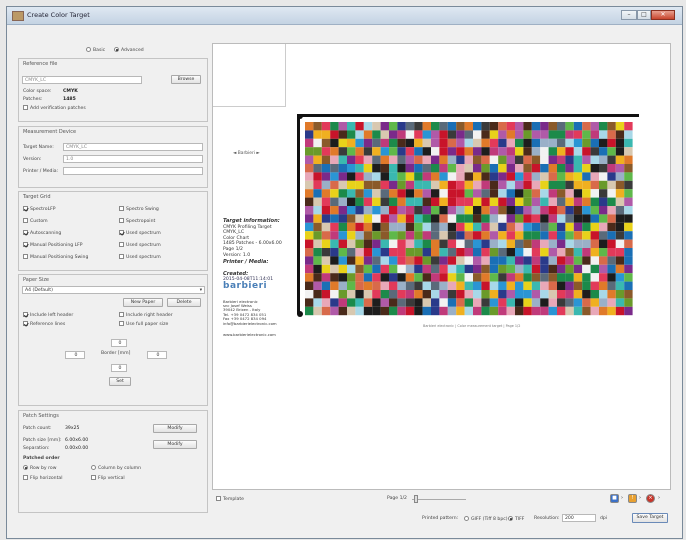 The height and width of the screenshot is (540, 686). Describe the element at coordinates (113, 290) in the screenshot. I see `paper-size-select: A4 (Default) ▾` at that location.